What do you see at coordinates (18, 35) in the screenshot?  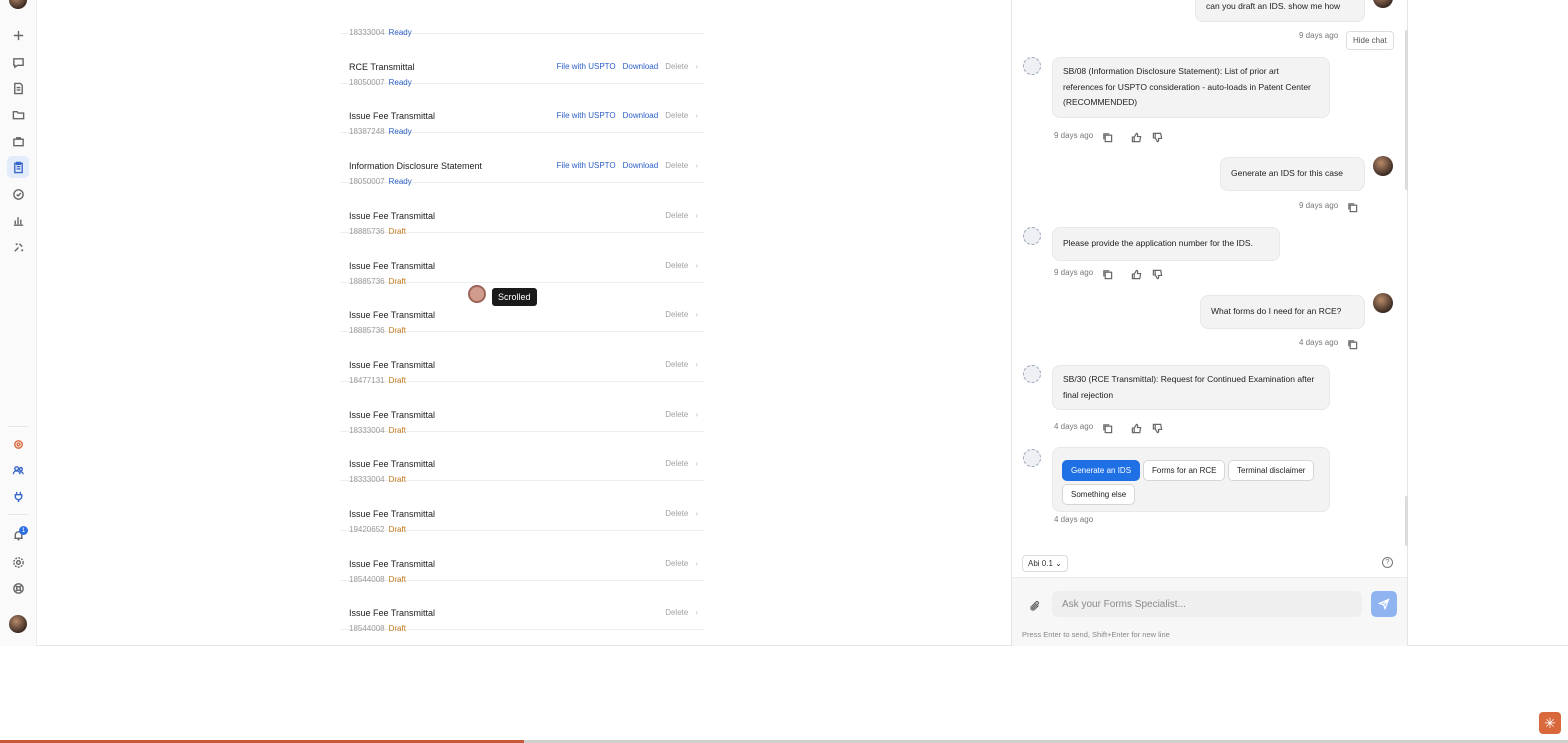 I see `new-icon` at bounding box center [18, 35].